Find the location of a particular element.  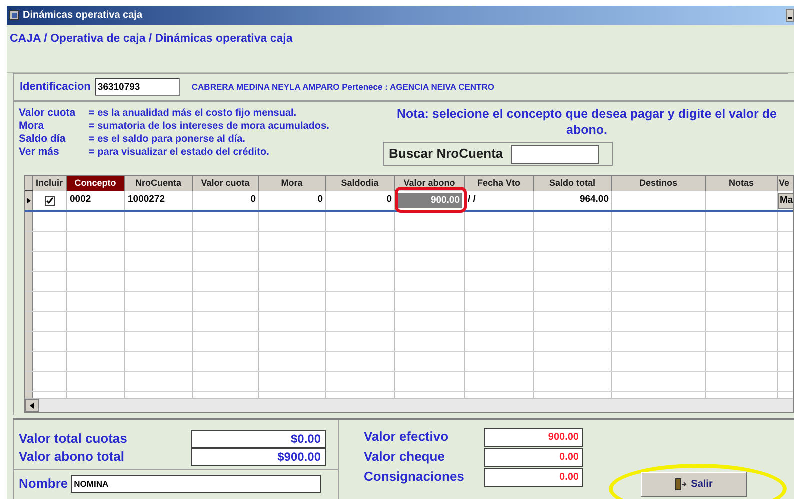

grid-cell-field: 900.00 is located at coordinates (429, 200).